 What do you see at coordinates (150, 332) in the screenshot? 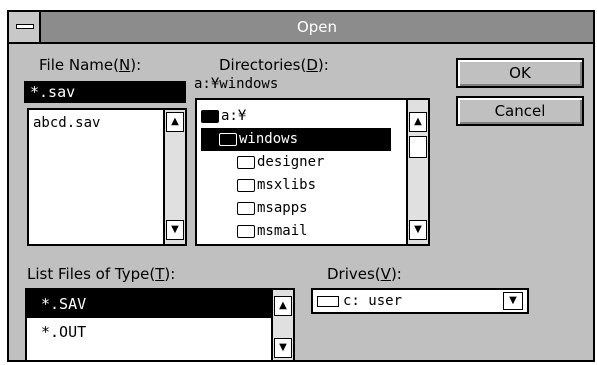
I see `file-type-option: *.OUT` at bounding box center [150, 332].